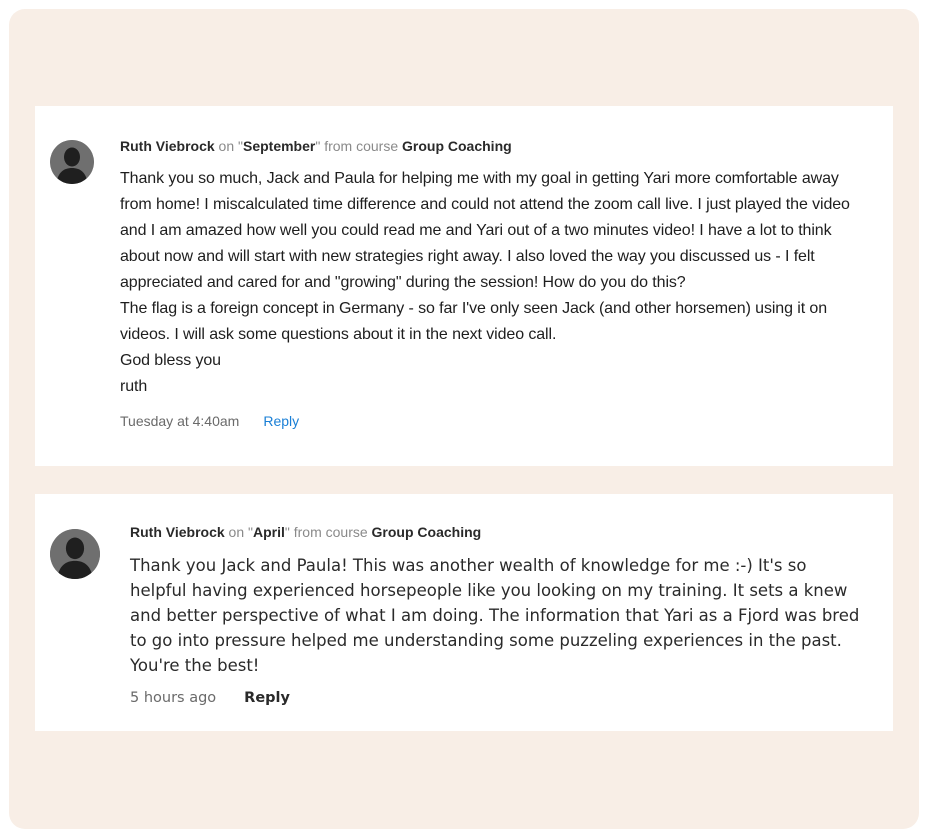  Describe the element at coordinates (491, 421) in the screenshot. I see `comment-footer: Tuesday at 4:40am Reply` at that location.